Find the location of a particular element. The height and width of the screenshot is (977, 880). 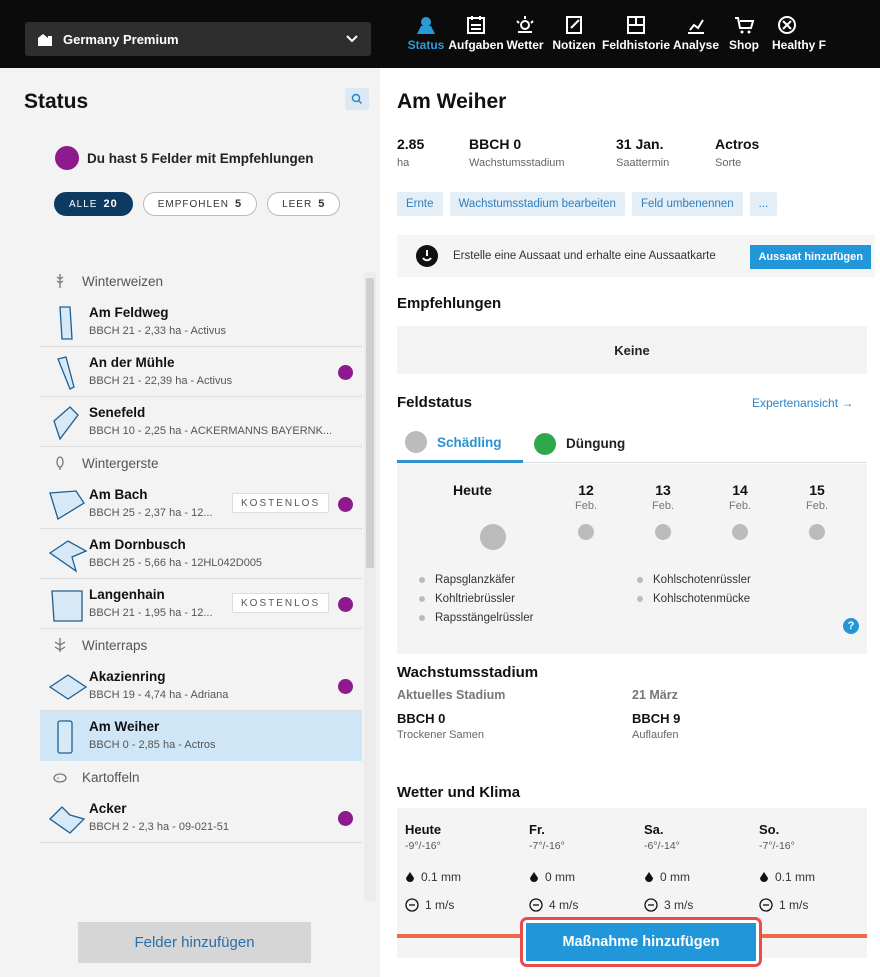

expert-view-link: Expertenansicht → is located at coordinates (802, 403).